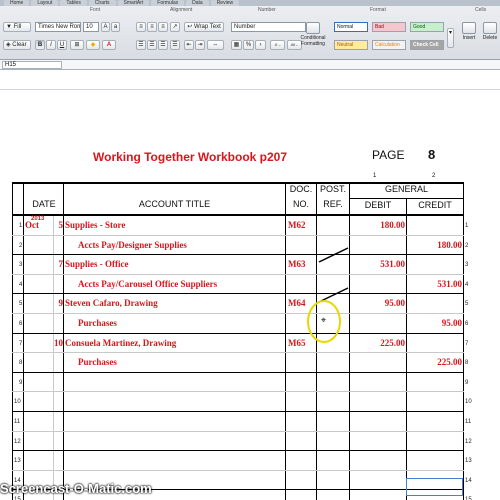 The height and width of the screenshot is (500, 500). Describe the element at coordinates (250, 344) in the screenshot. I see `table-row: 7 7 10 Consuela Martinez, Drawing M65 225.00` at that location.